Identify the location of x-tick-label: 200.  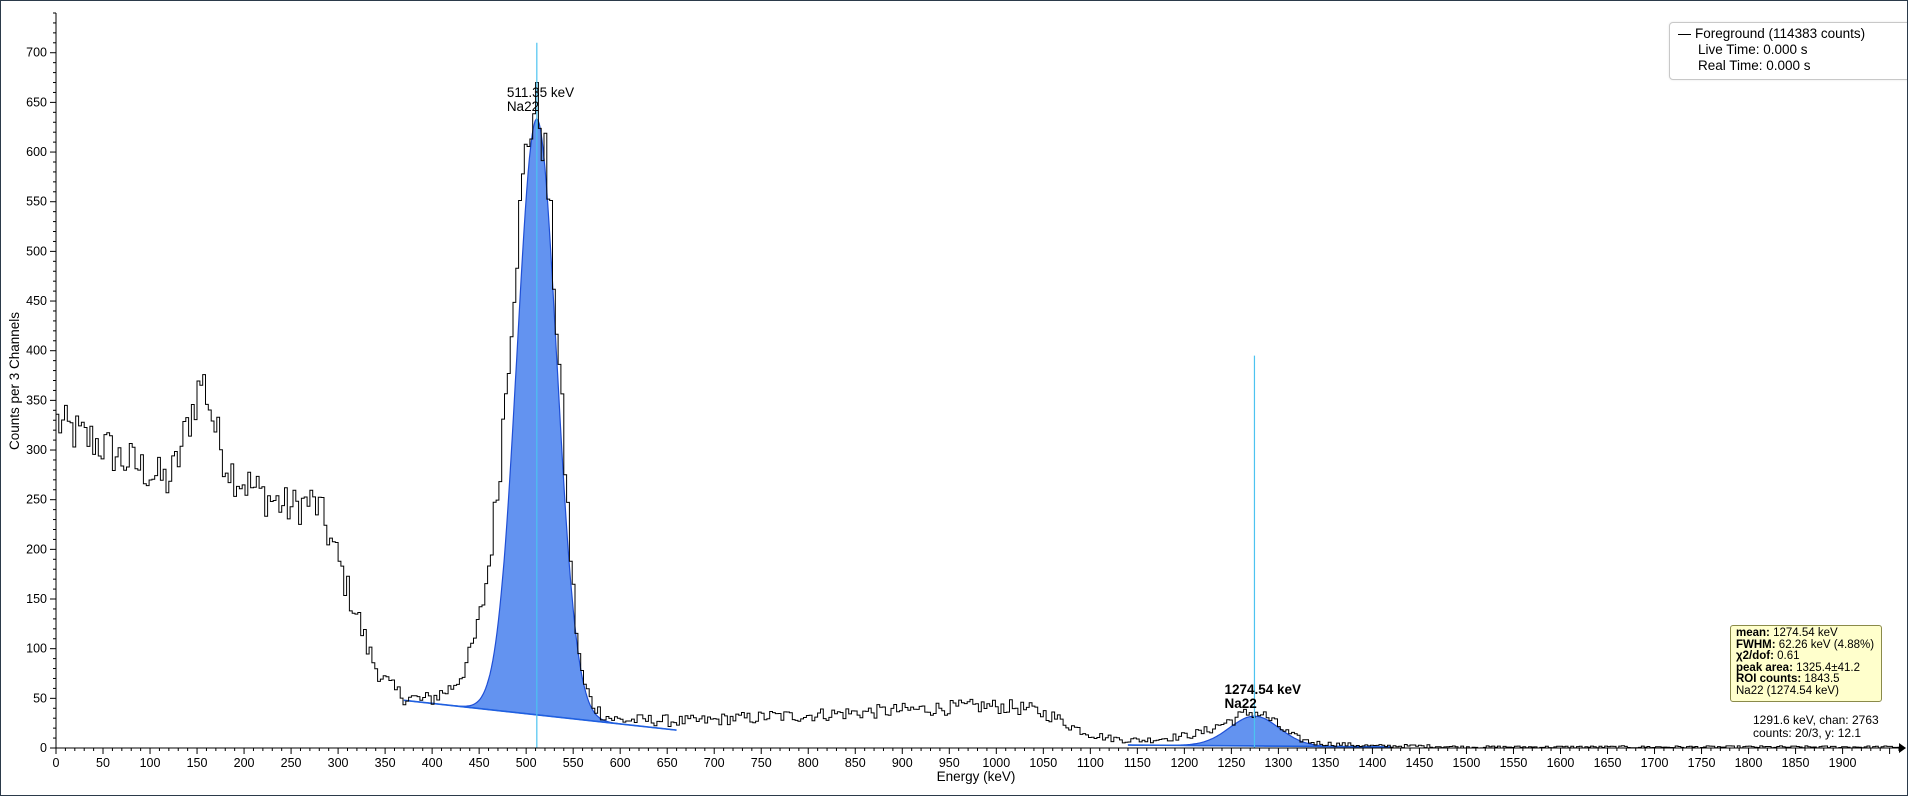
(244, 763).